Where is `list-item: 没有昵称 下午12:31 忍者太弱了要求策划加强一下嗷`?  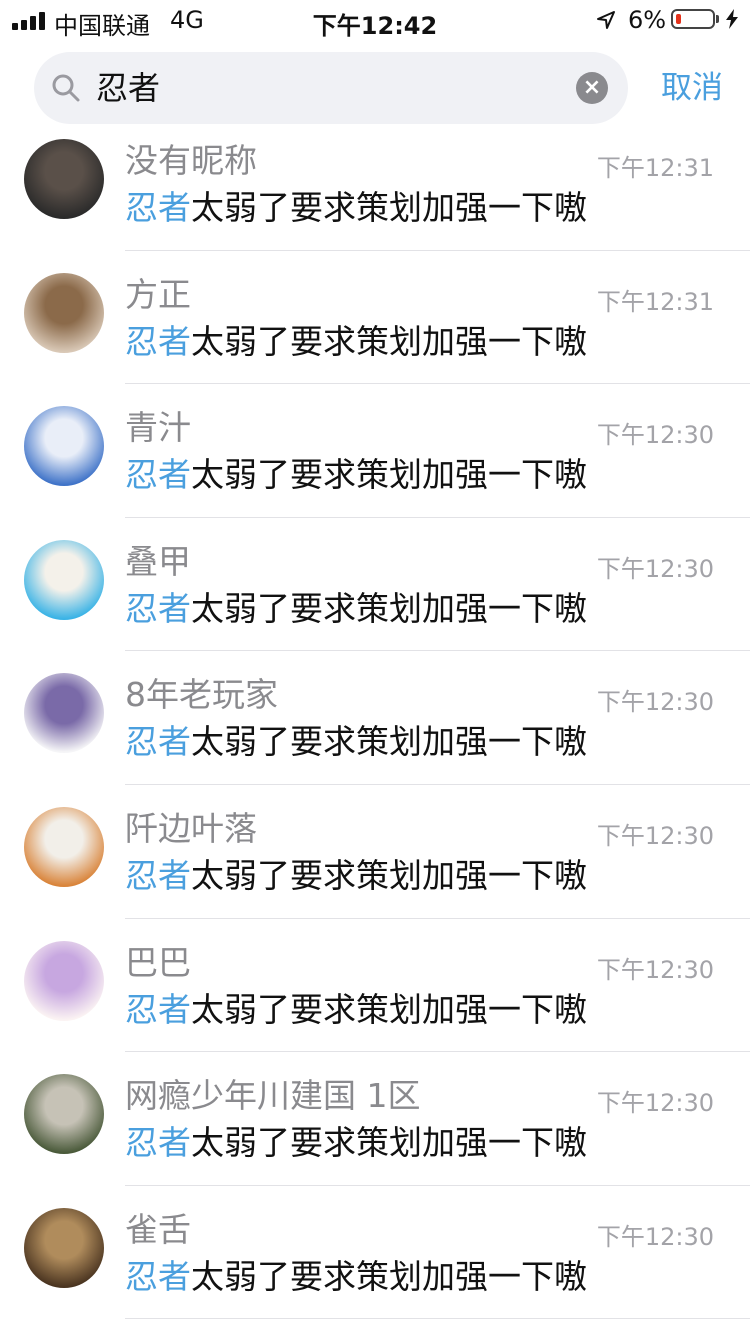 list-item: 没有昵称 下午12:31 忍者太弱了要求策划加强一下嗷 is located at coordinates (375, 202).